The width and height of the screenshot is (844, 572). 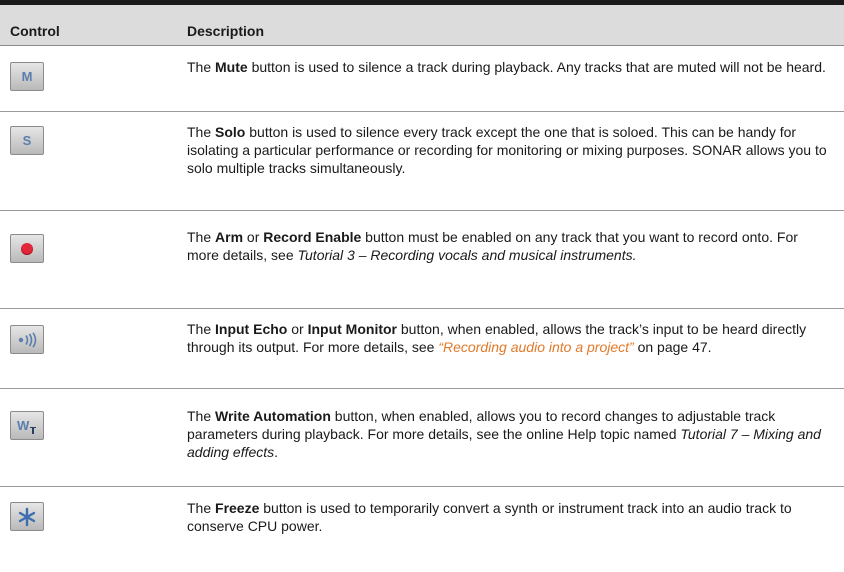 I want to click on solo-s-icon: S, so click(x=27, y=140).